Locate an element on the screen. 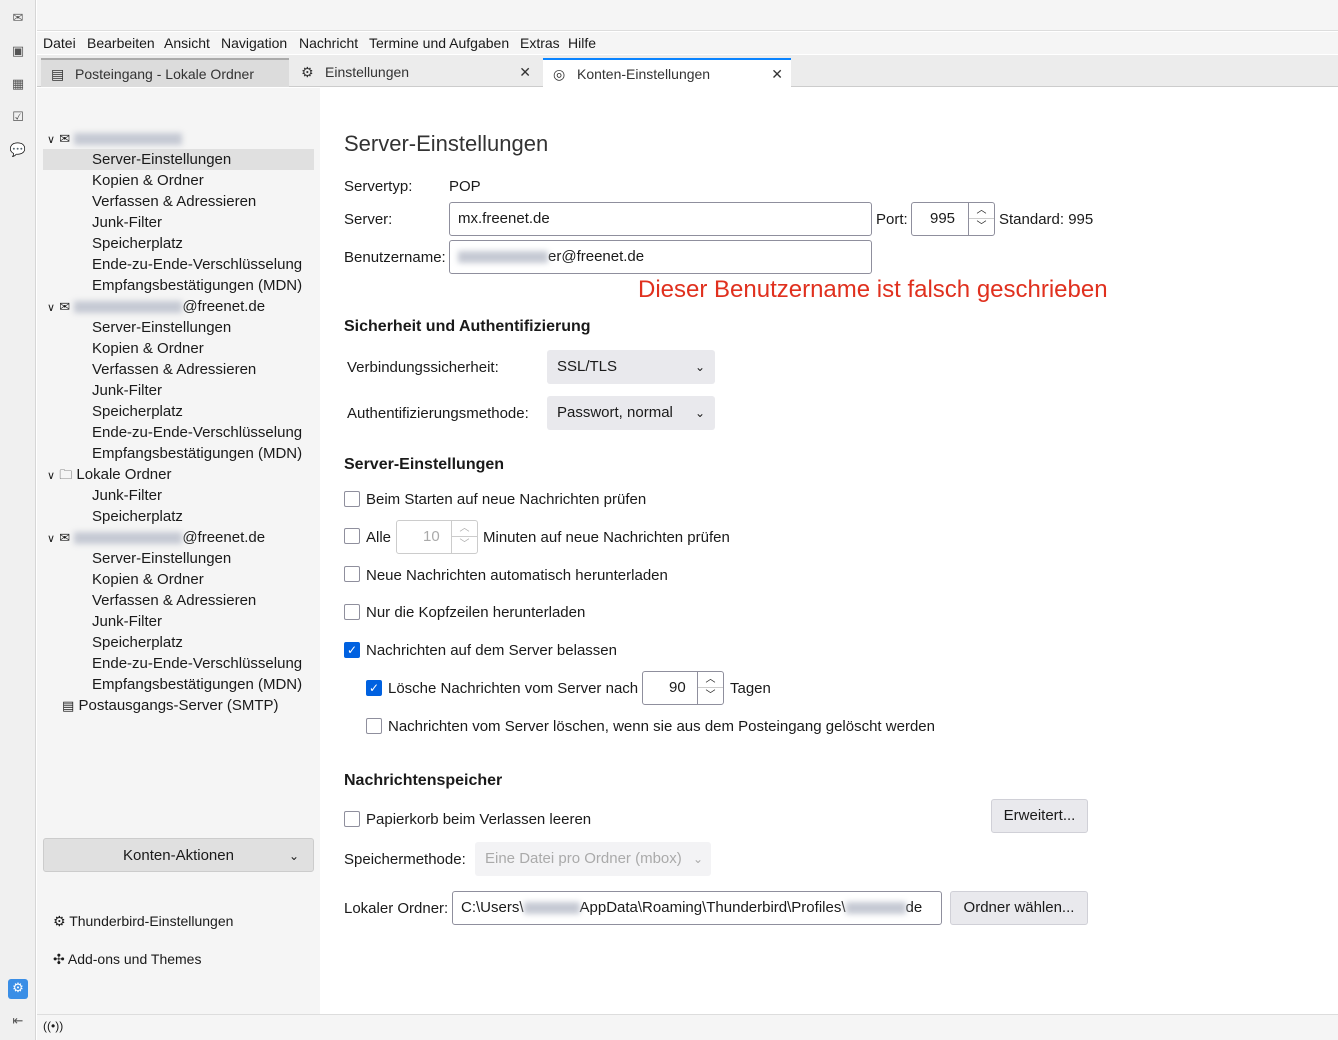 The height and width of the screenshot is (1040, 1338). auto-download-checkbox is located at coordinates (352, 574).